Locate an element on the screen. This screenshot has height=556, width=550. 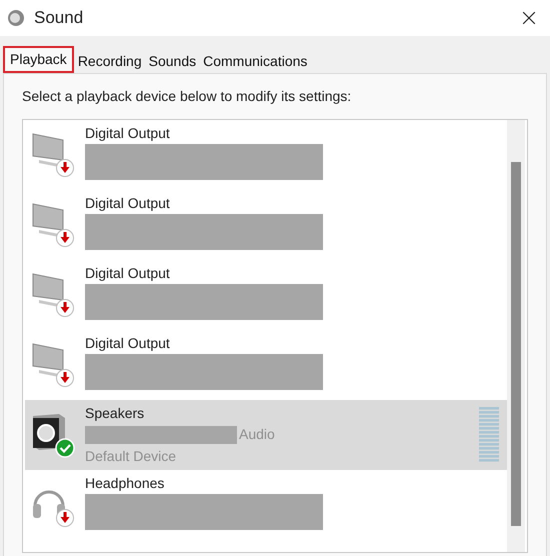
scrollbar-thumb is located at coordinates (516, 344).